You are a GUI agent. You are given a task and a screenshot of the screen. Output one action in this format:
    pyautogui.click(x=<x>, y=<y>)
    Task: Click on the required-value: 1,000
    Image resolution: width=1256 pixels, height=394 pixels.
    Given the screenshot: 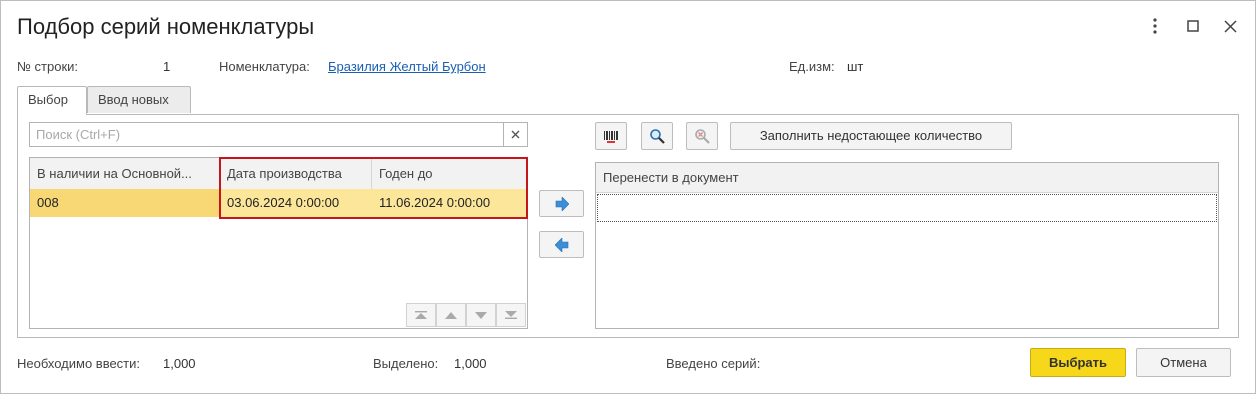 What is the action you would take?
    pyautogui.click(x=179, y=363)
    